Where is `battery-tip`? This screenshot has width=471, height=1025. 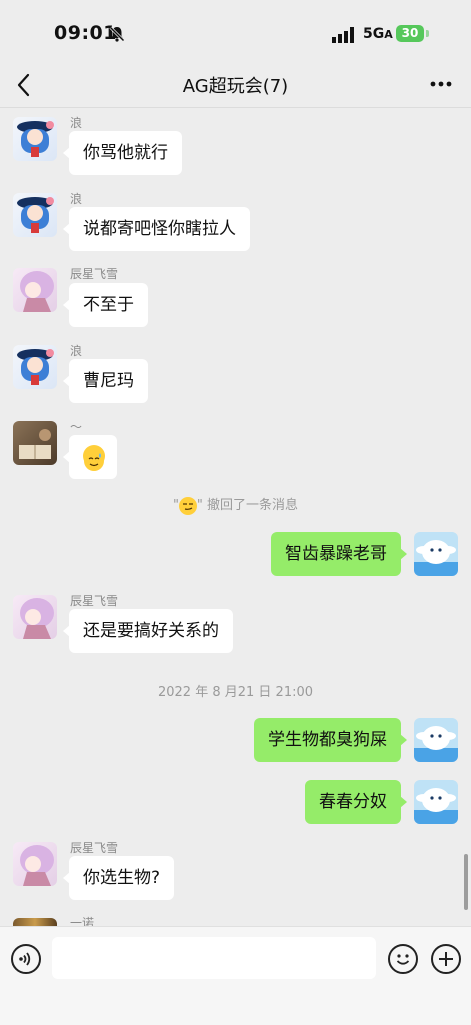
battery-tip is located at coordinates (427, 33).